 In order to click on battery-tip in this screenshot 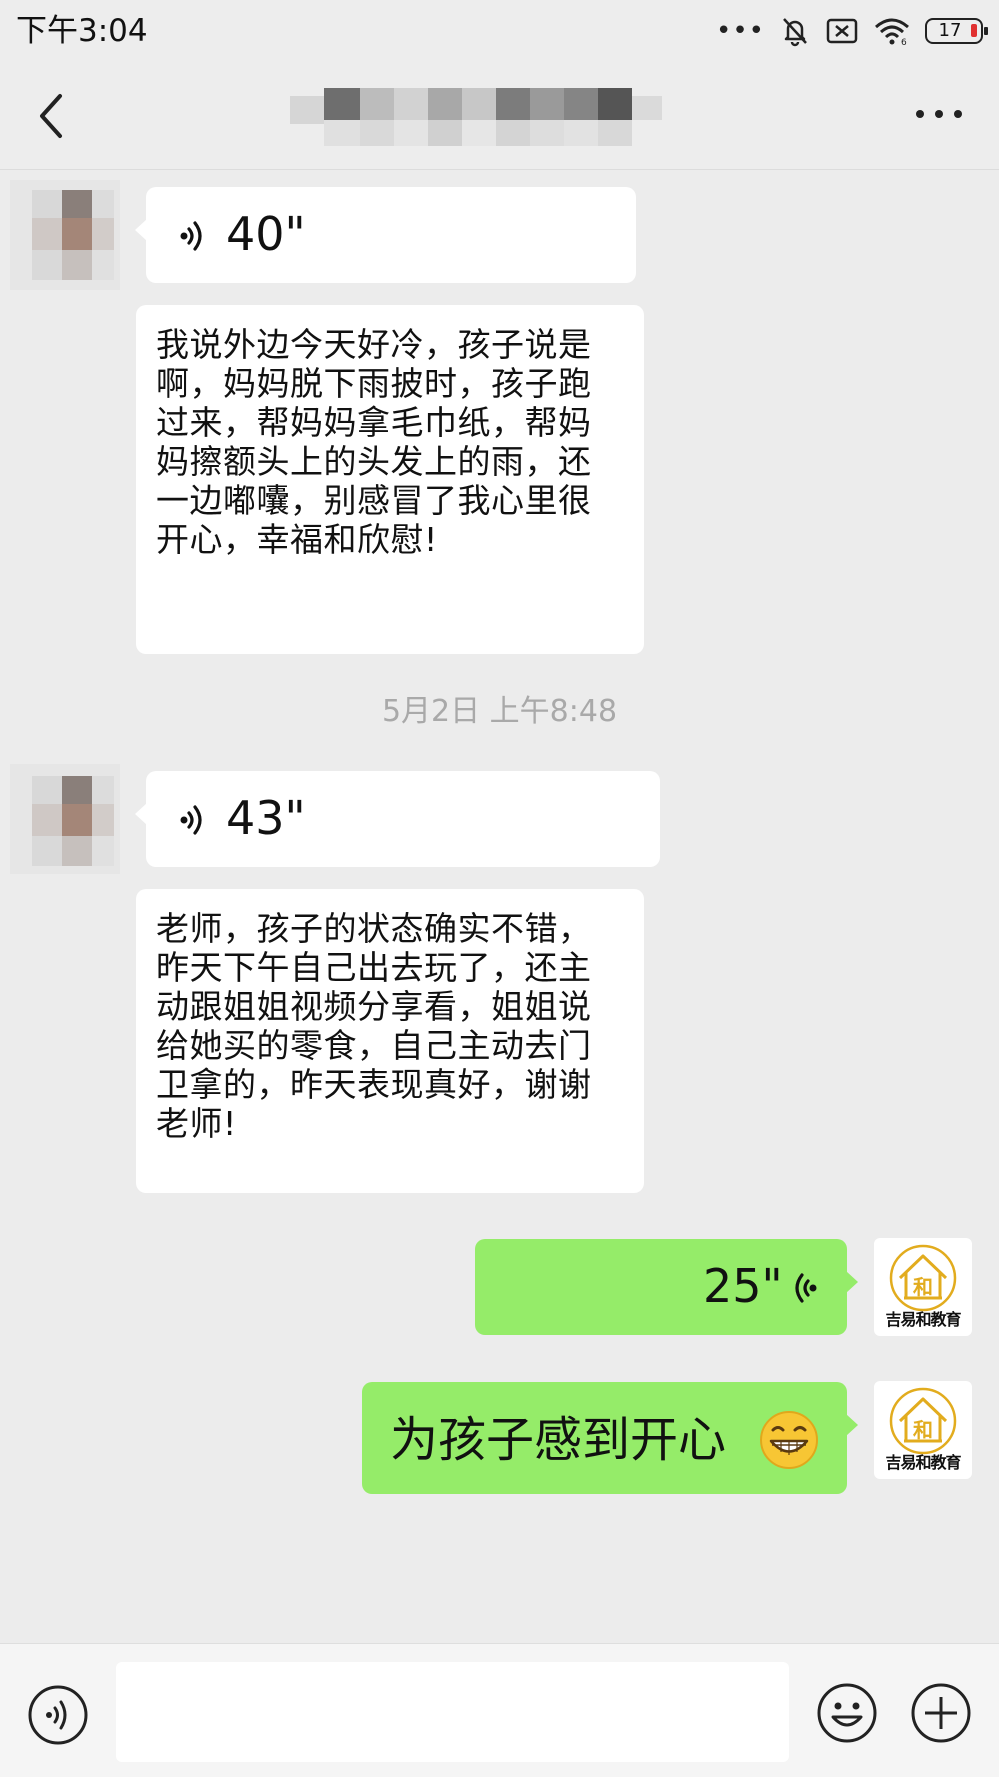, I will do `click(986, 31)`.